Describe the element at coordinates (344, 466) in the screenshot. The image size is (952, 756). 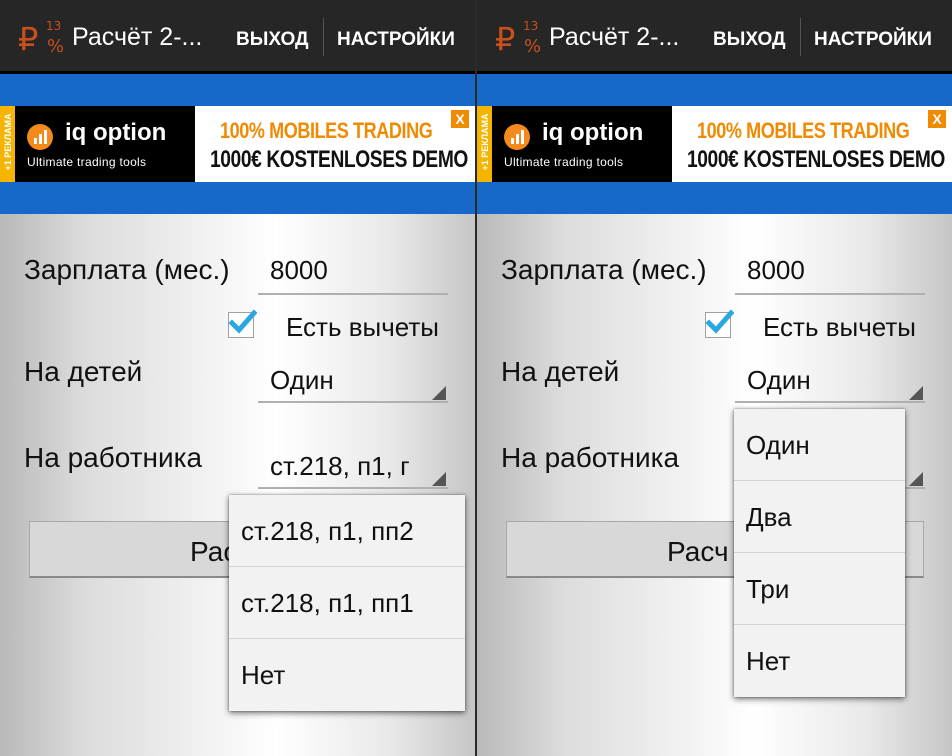
I see `employee-spinner: ст.218, п1, г` at that location.